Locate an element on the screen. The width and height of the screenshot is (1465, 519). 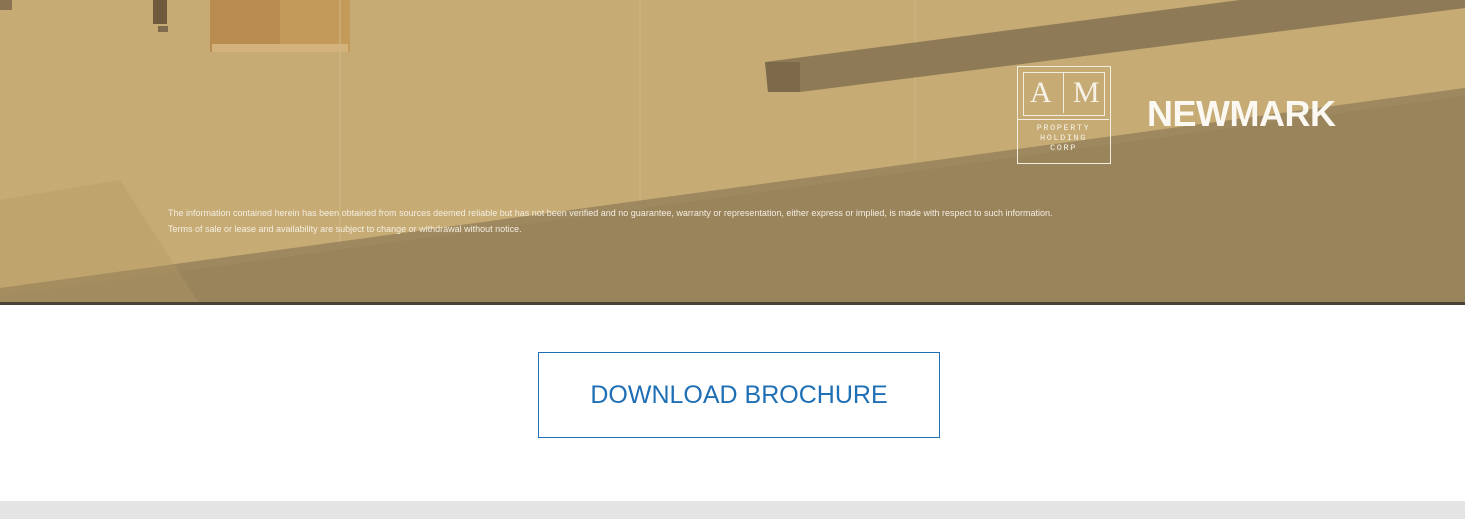
hero-bottom-border is located at coordinates (732, 303).